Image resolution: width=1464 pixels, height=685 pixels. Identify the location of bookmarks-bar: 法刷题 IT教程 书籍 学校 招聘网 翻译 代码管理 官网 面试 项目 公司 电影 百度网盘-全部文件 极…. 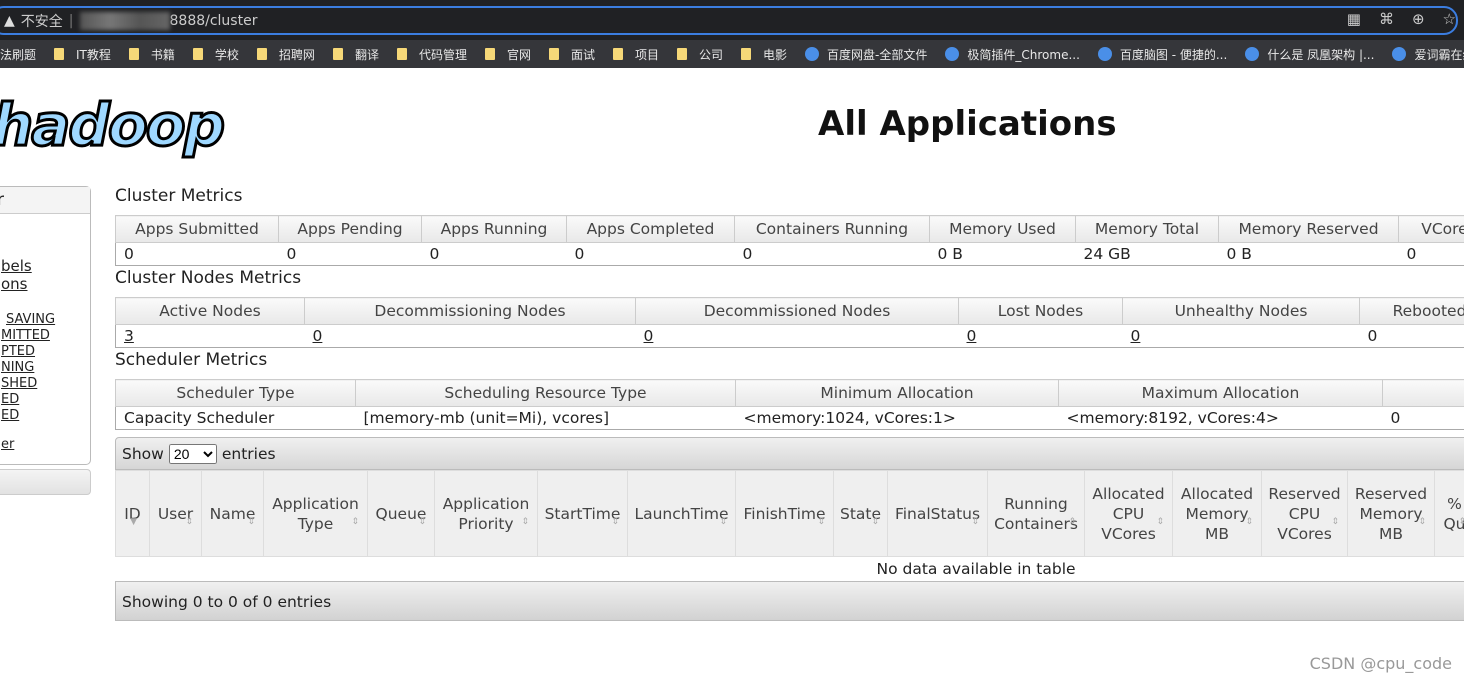
(732, 54).